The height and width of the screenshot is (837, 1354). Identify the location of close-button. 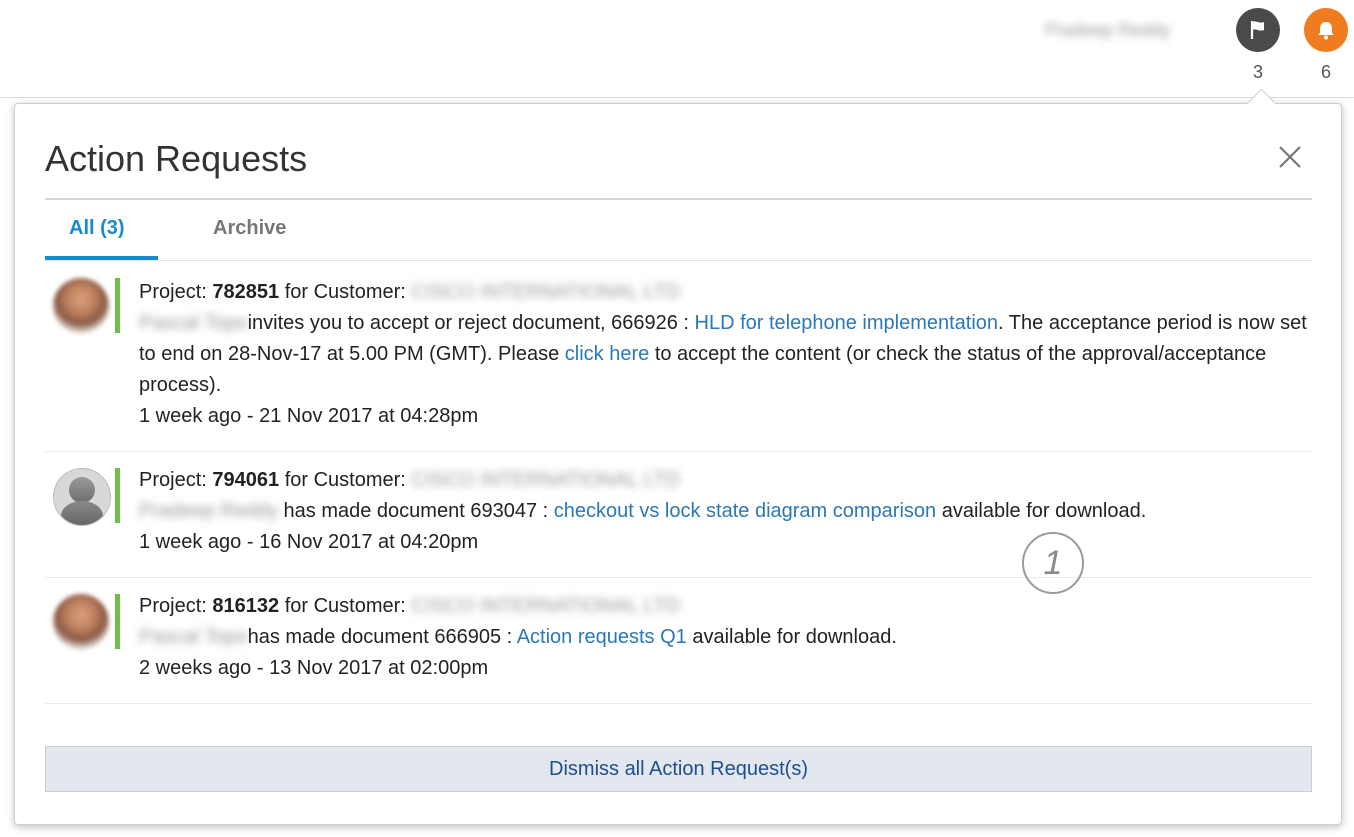
(1290, 157).